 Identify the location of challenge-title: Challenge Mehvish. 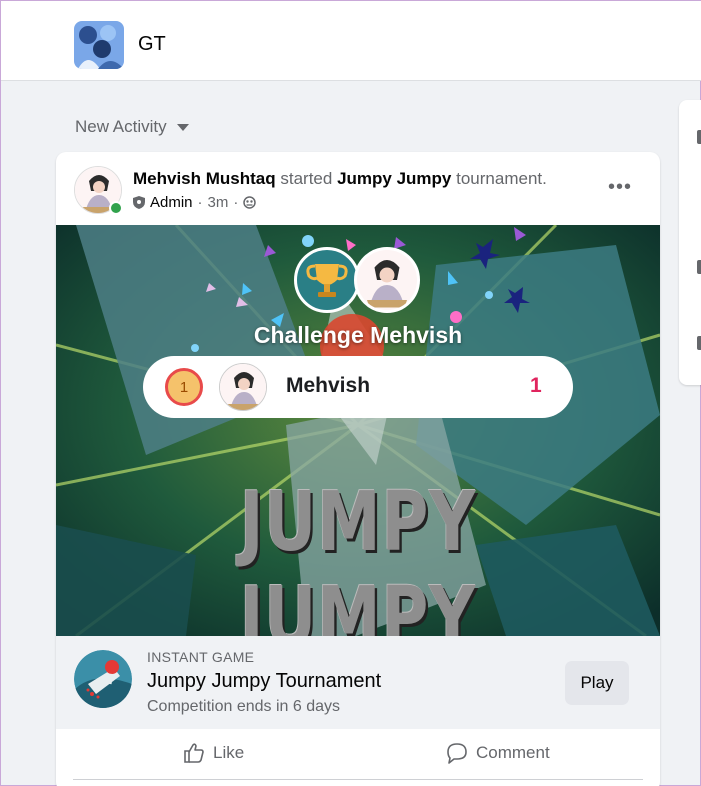
(358, 335).